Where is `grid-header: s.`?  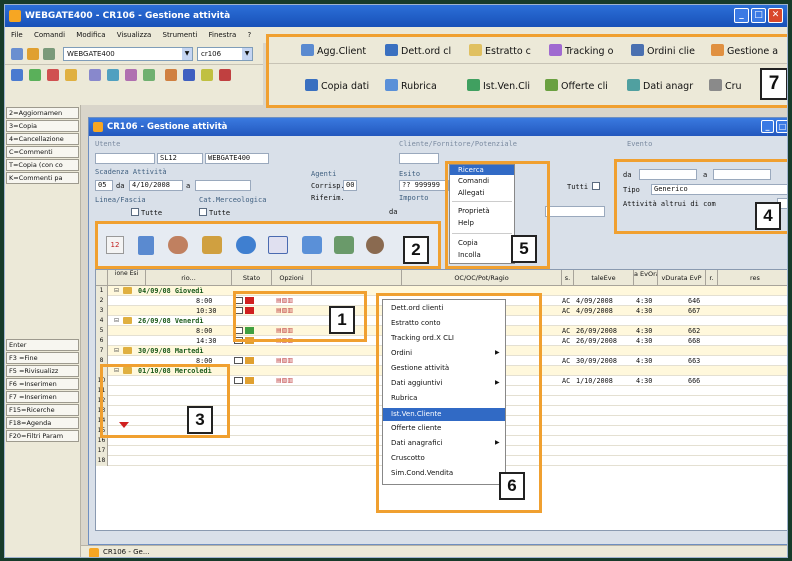
grid-header: s. is located at coordinates (568, 278).